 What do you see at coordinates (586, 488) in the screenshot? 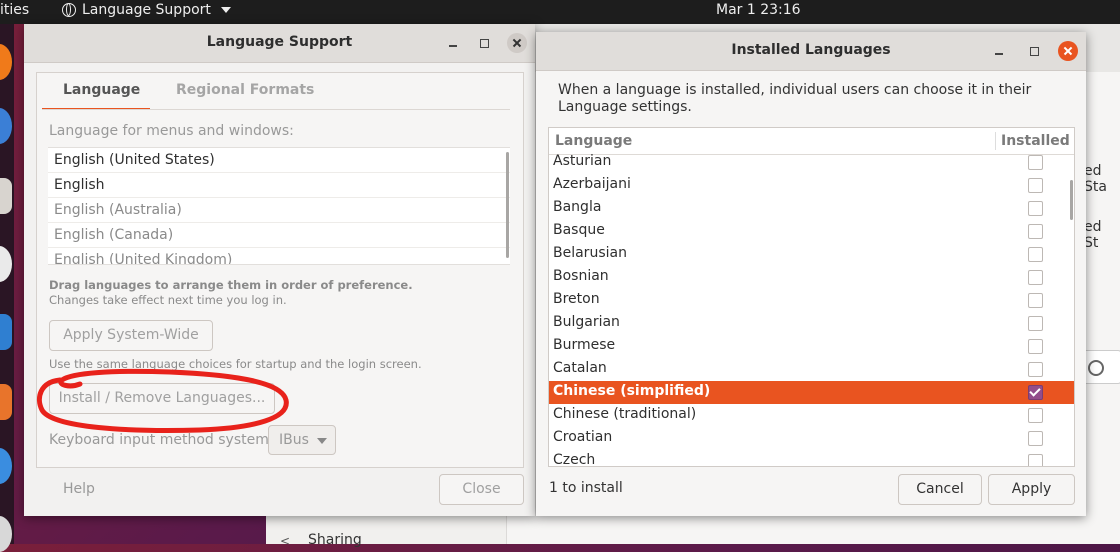
I see `status-text: 1 to install` at bounding box center [586, 488].